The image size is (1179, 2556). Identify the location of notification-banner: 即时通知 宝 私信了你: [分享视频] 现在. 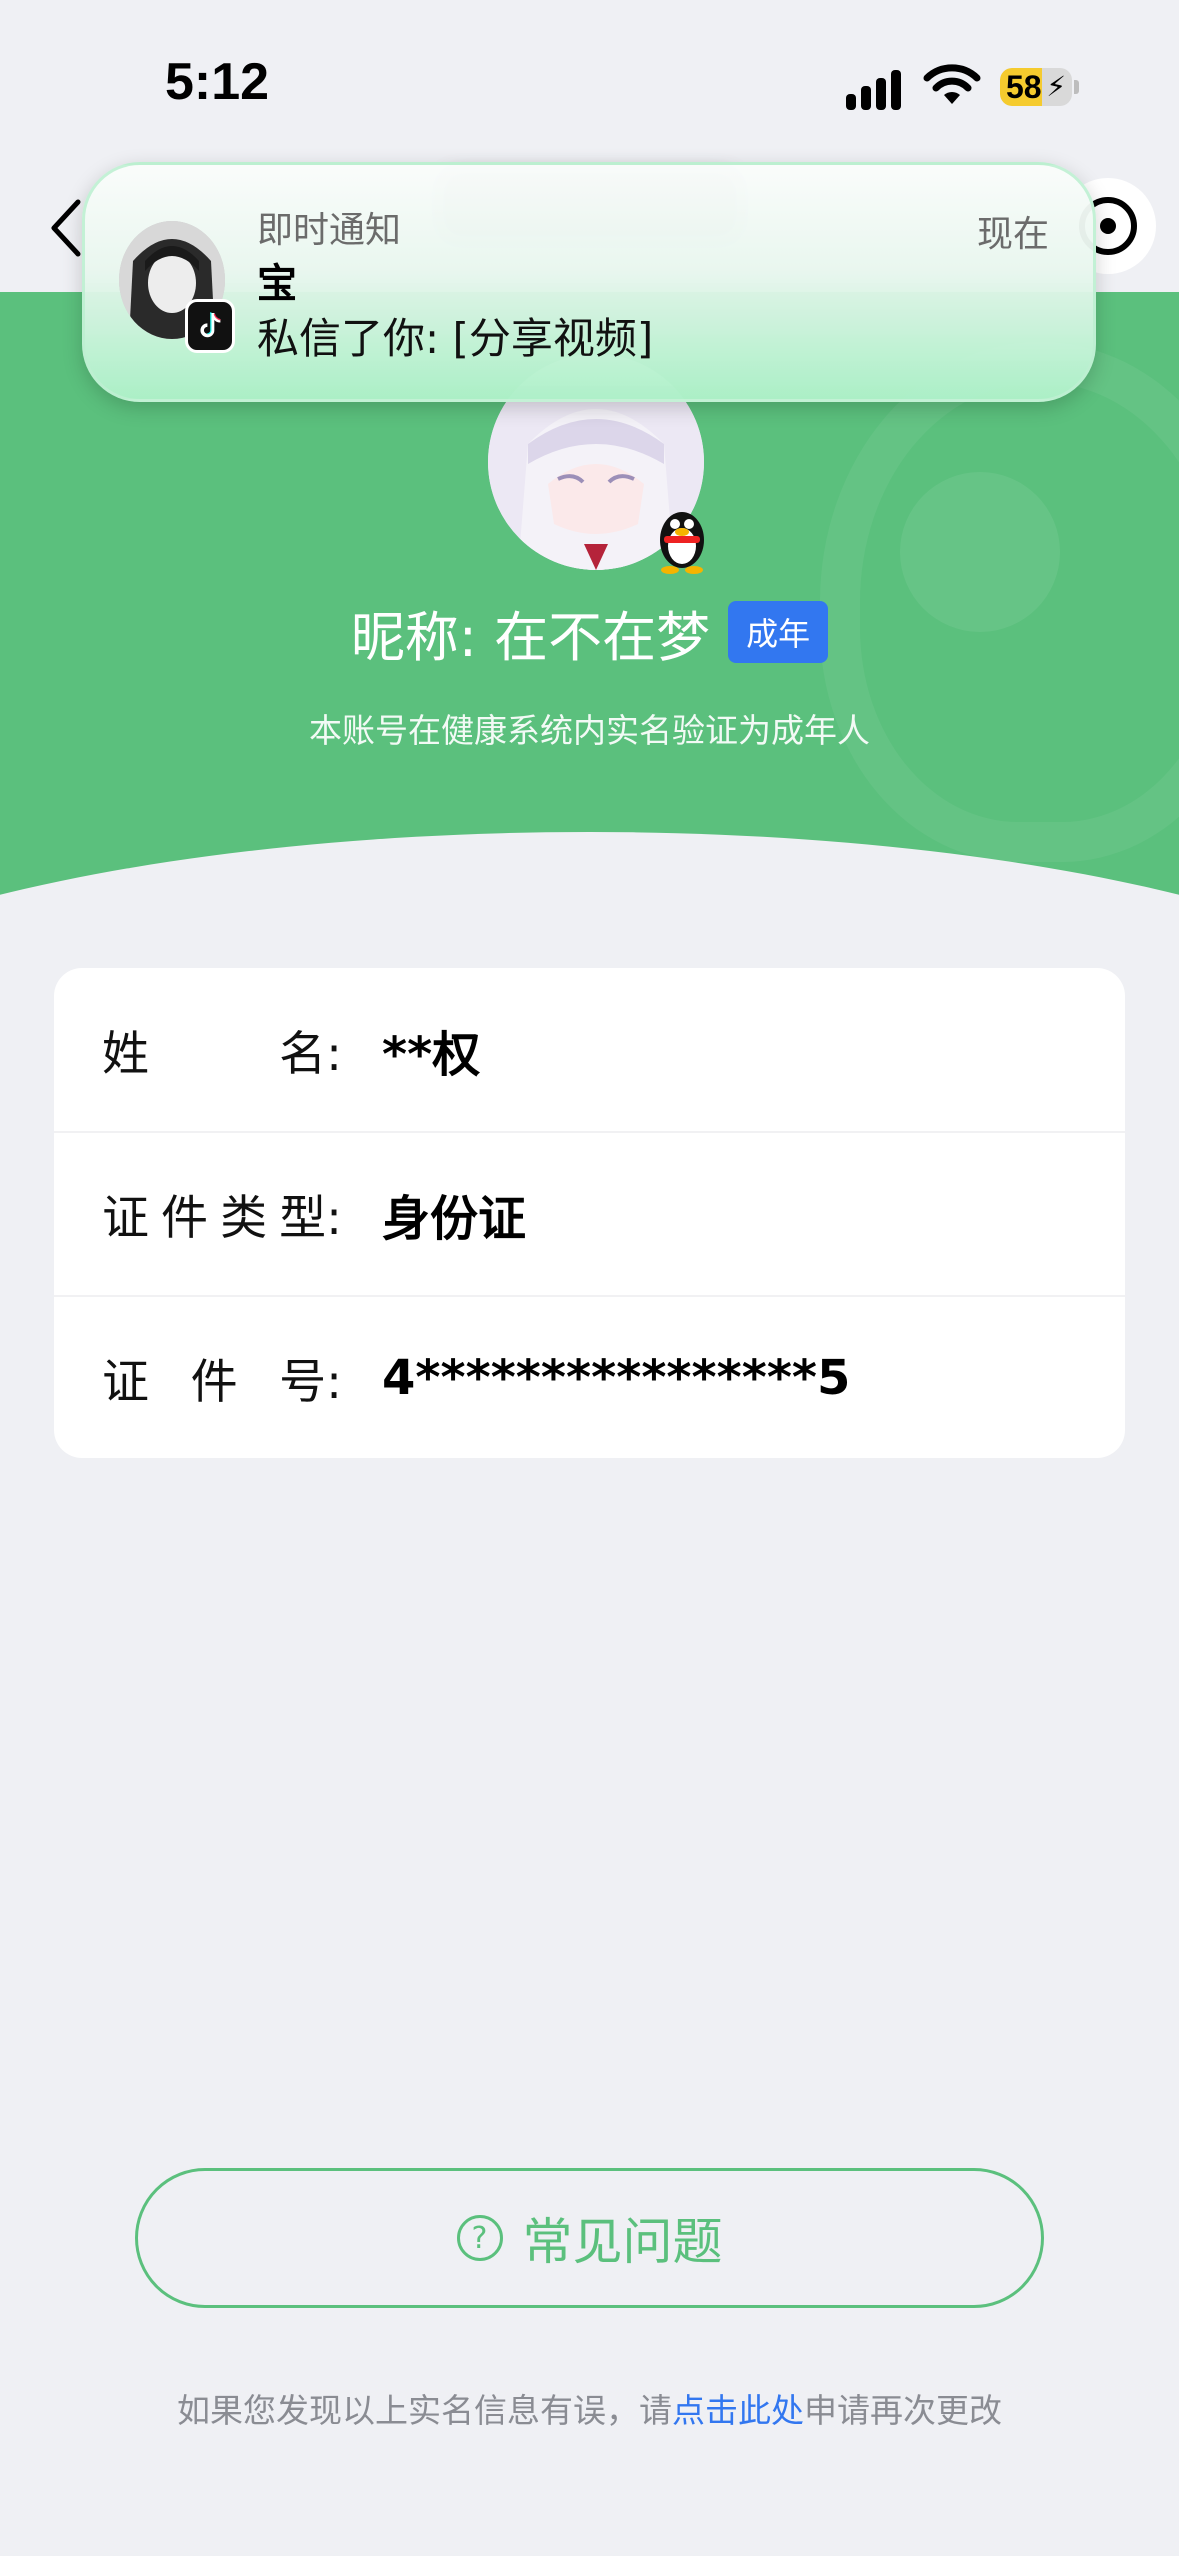
(589, 282).